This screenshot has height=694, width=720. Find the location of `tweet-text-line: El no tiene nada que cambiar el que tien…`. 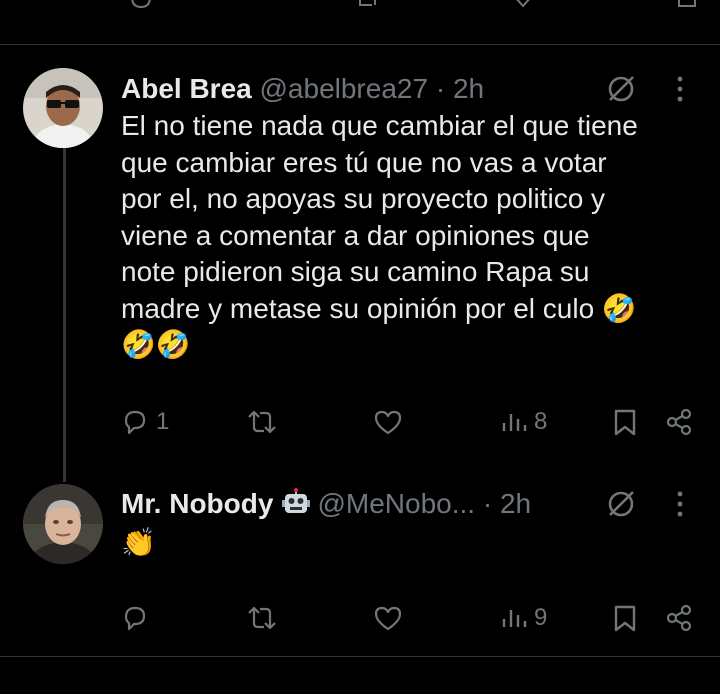

tweet-text-line: El no tiene nada que cambiar el que tien… is located at coordinates (379, 125).